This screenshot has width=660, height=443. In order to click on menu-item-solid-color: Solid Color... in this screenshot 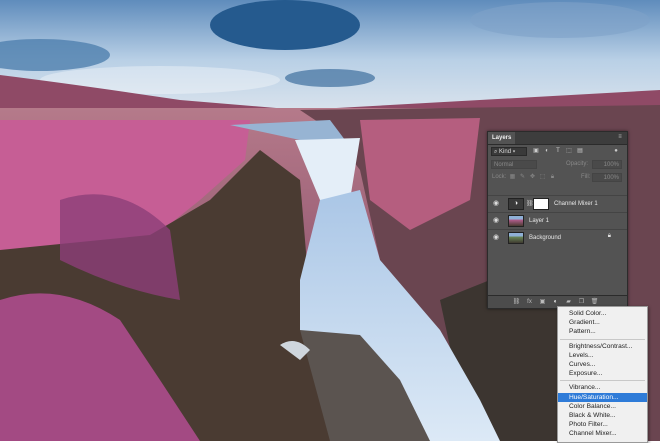, I will do `click(602, 313)`.